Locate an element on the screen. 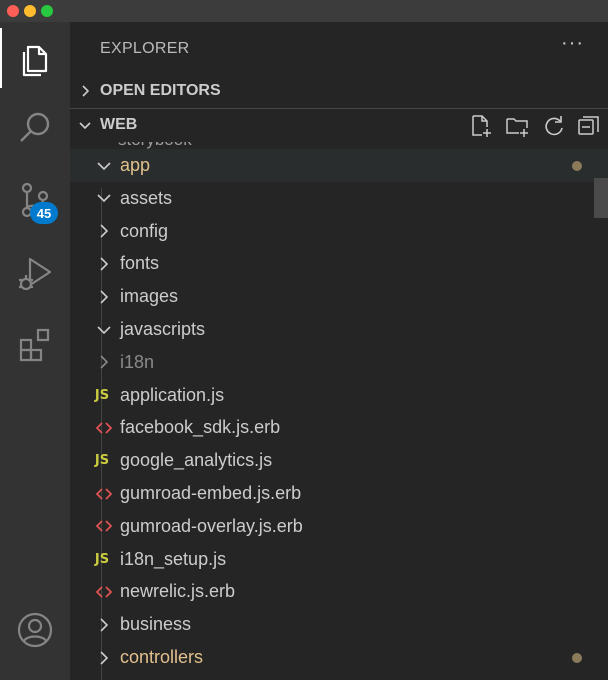 Image resolution: width=608 pixels, height=680 pixels. tree-item-label: business is located at coordinates (156, 624).